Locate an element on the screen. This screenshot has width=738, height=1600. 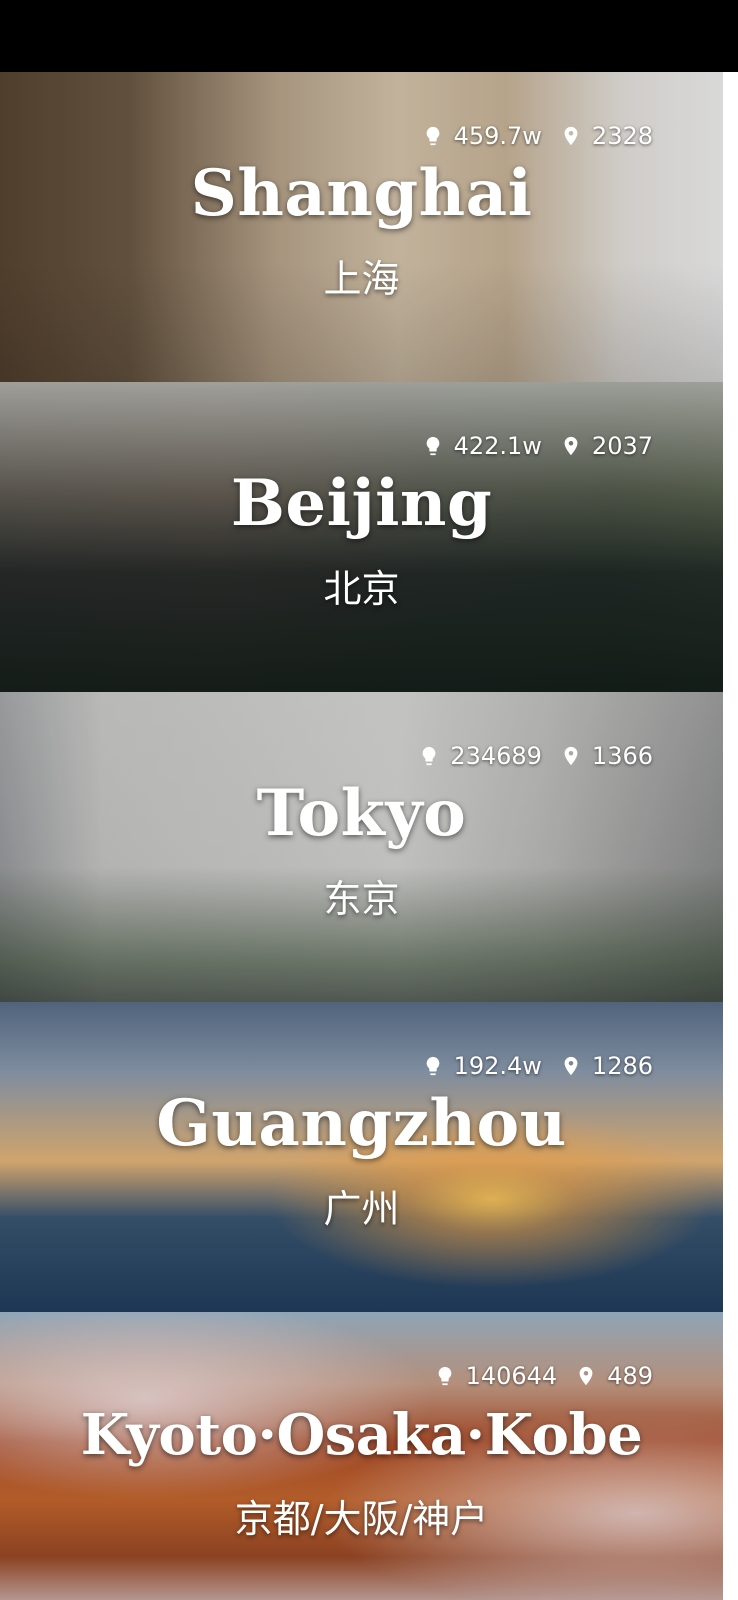
stat-views: 140644 is located at coordinates (496, 1376).